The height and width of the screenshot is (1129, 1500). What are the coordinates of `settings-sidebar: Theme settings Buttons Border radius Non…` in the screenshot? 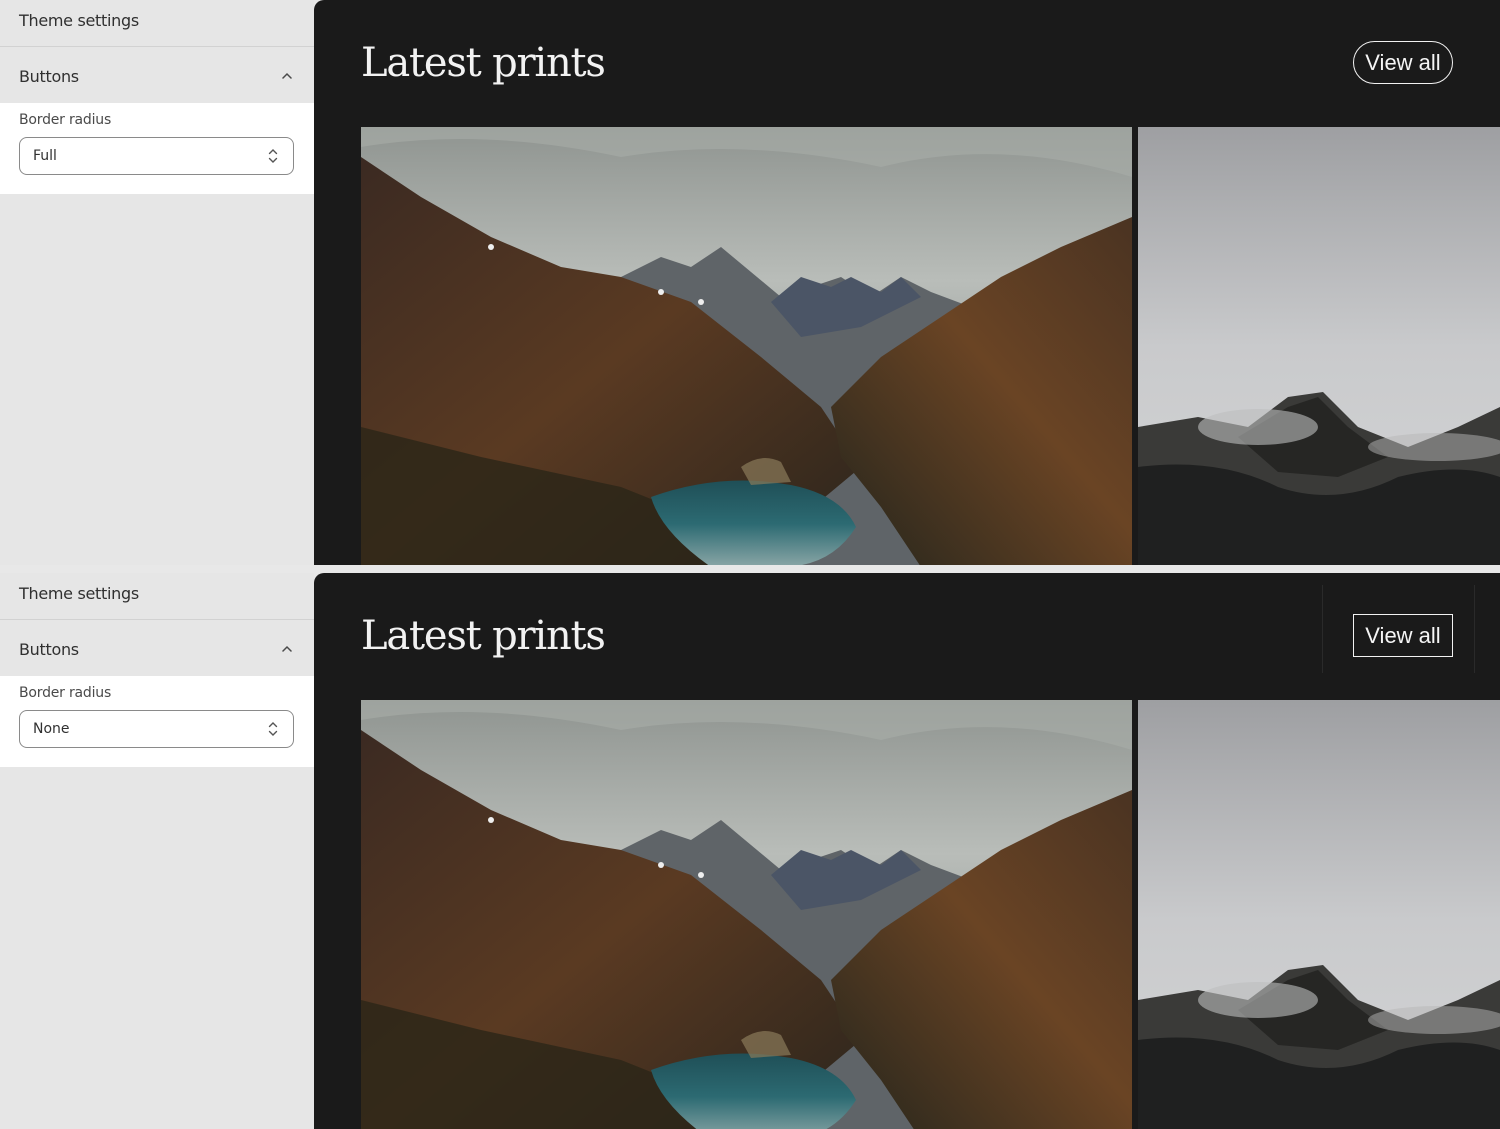 It's located at (157, 851).